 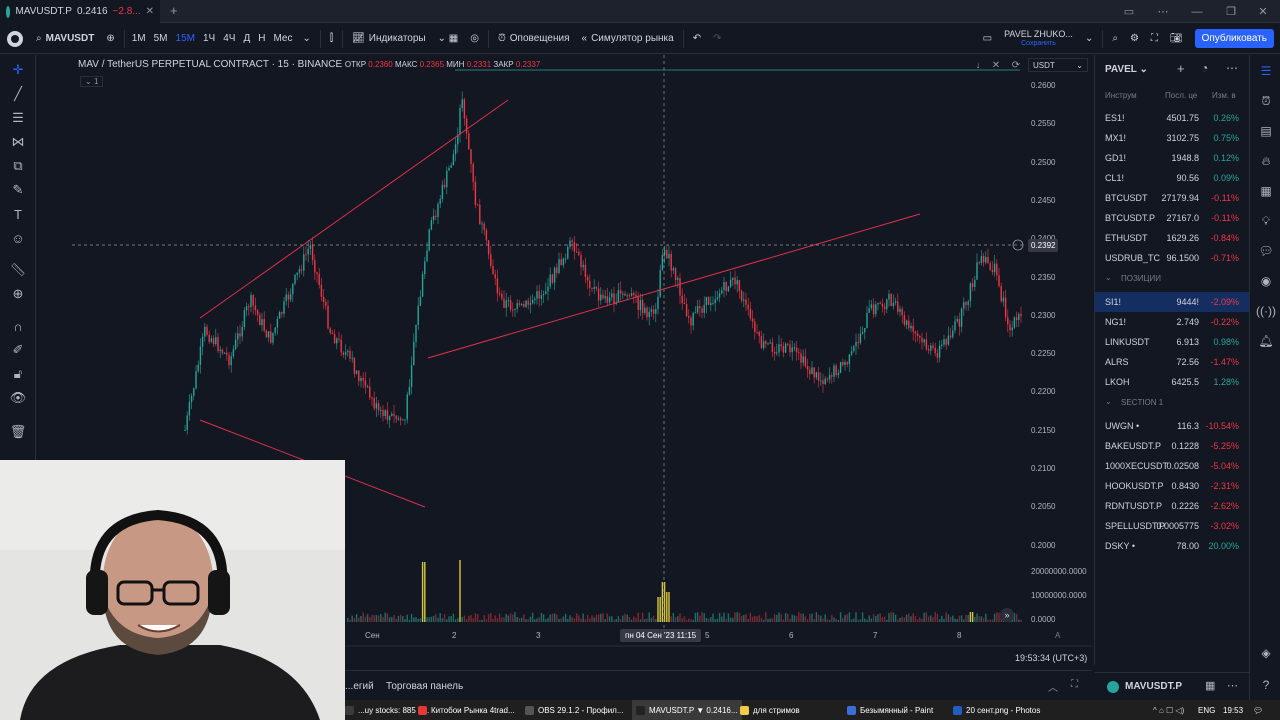 I want to click on watchlist-row: GD1! 1948.8 0.12%, so click(x=1172, y=158).